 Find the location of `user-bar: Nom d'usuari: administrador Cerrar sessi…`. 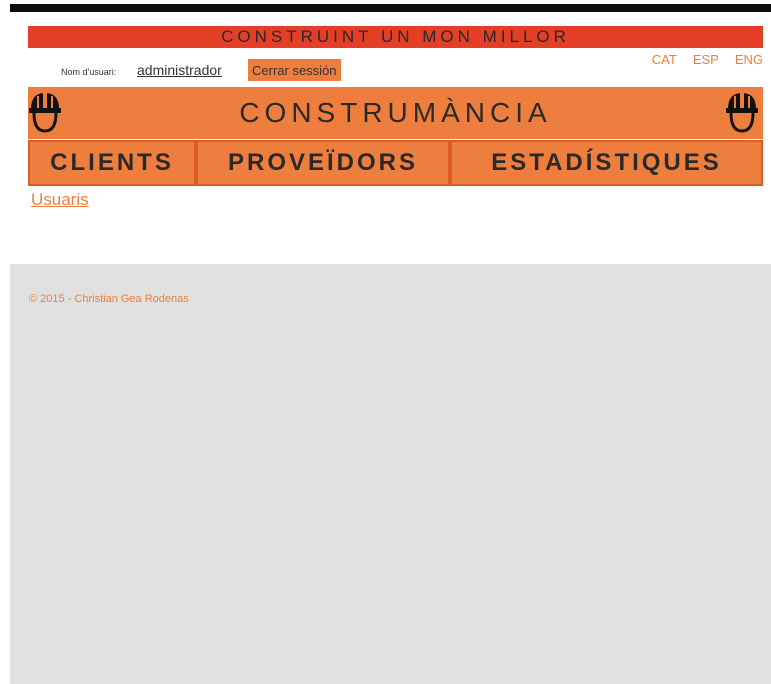

user-bar: Nom d'usuari: administrador Cerrar sessi… is located at coordinates (395, 68).